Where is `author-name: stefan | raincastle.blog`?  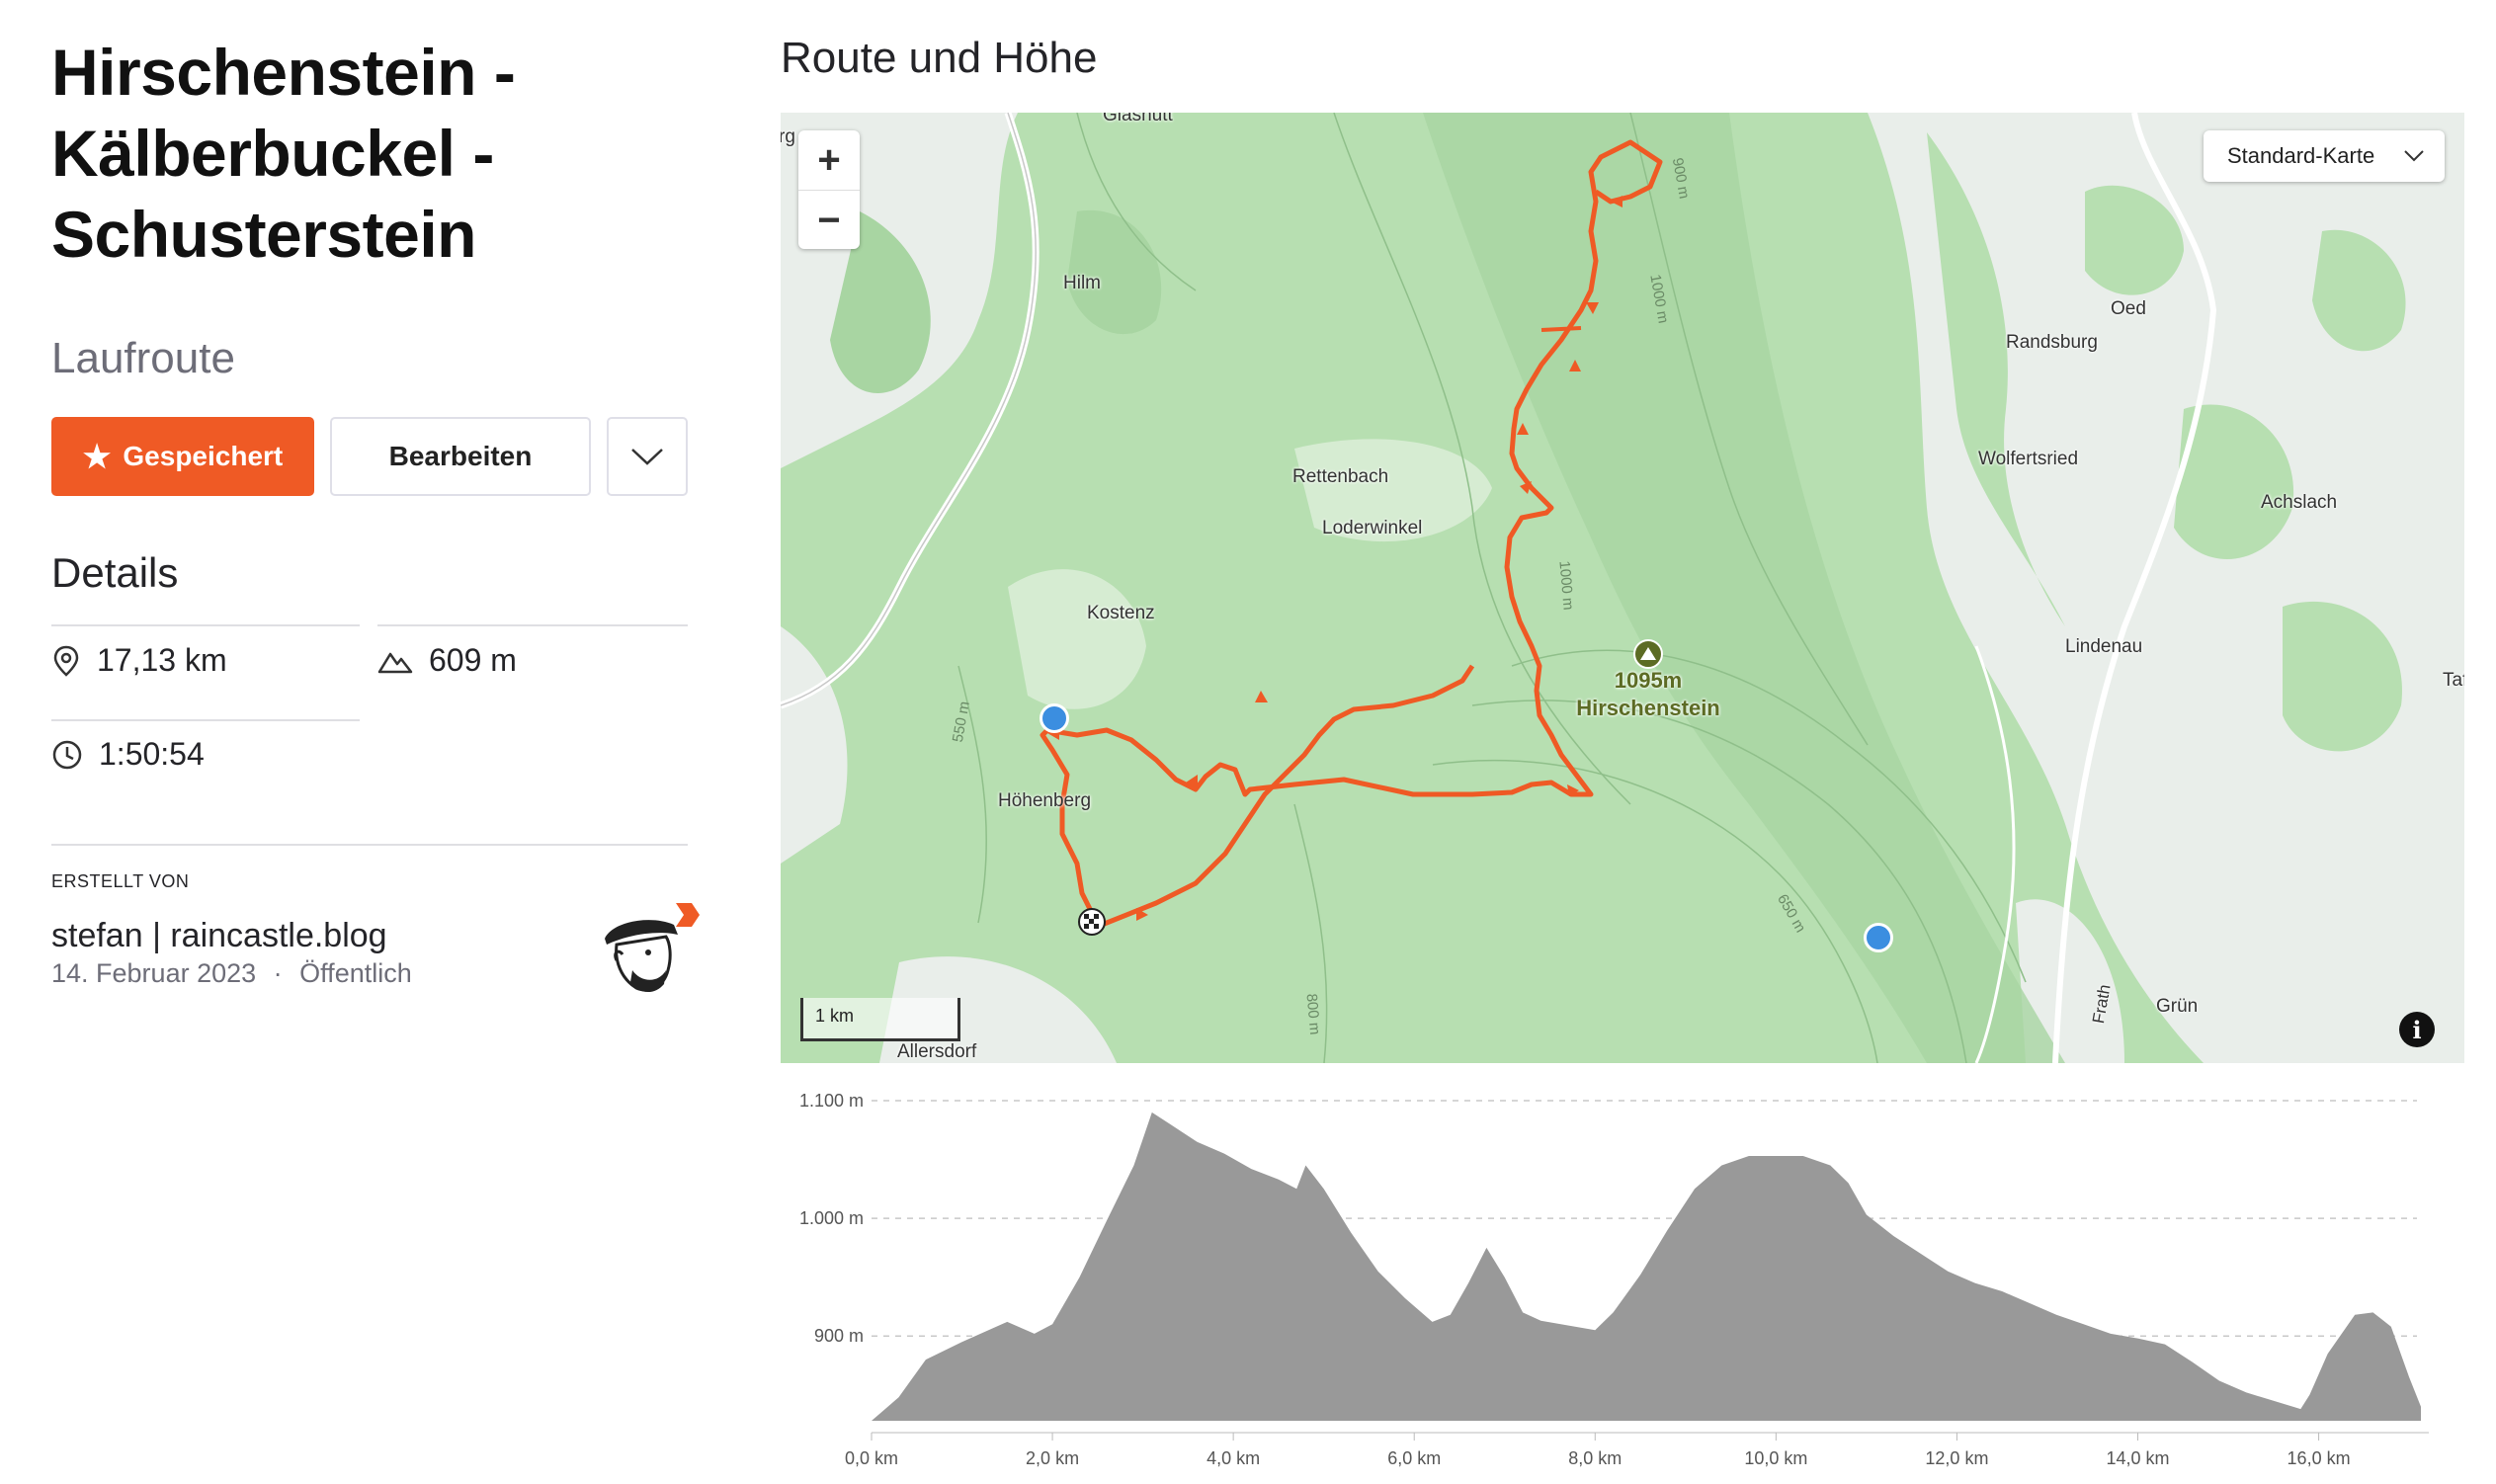 author-name: stefan | raincastle.blog is located at coordinates (219, 936).